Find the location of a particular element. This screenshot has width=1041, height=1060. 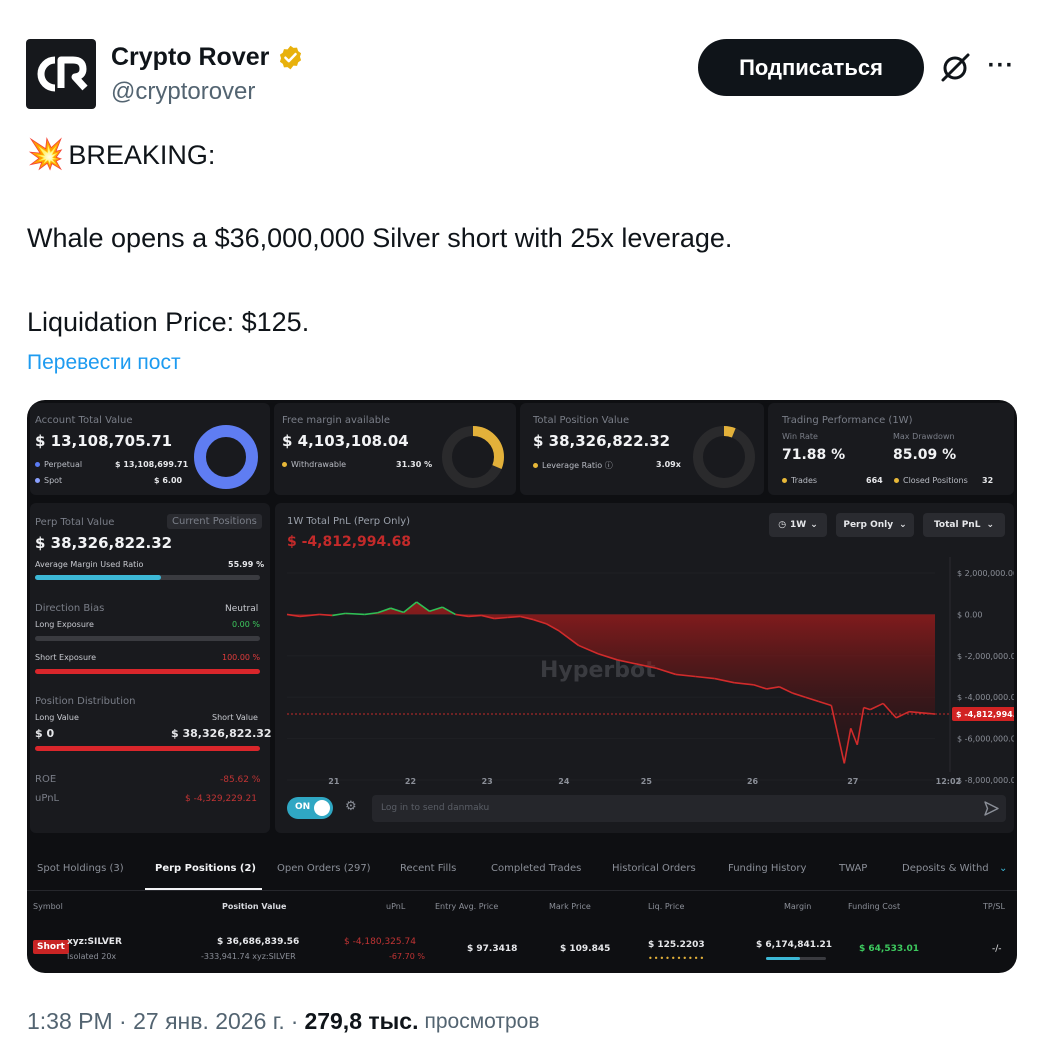

drawdown-label: Max Drawdown is located at coordinates (924, 436).